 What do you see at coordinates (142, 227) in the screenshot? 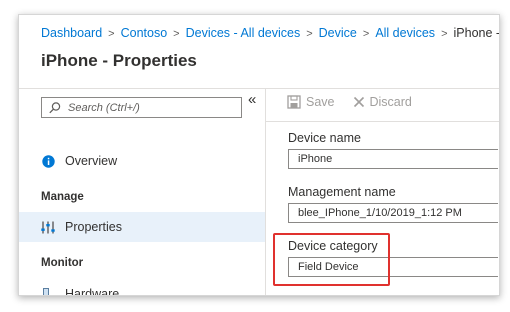
I see `sidebar-item-properties: Properties` at bounding box center [142, 227].